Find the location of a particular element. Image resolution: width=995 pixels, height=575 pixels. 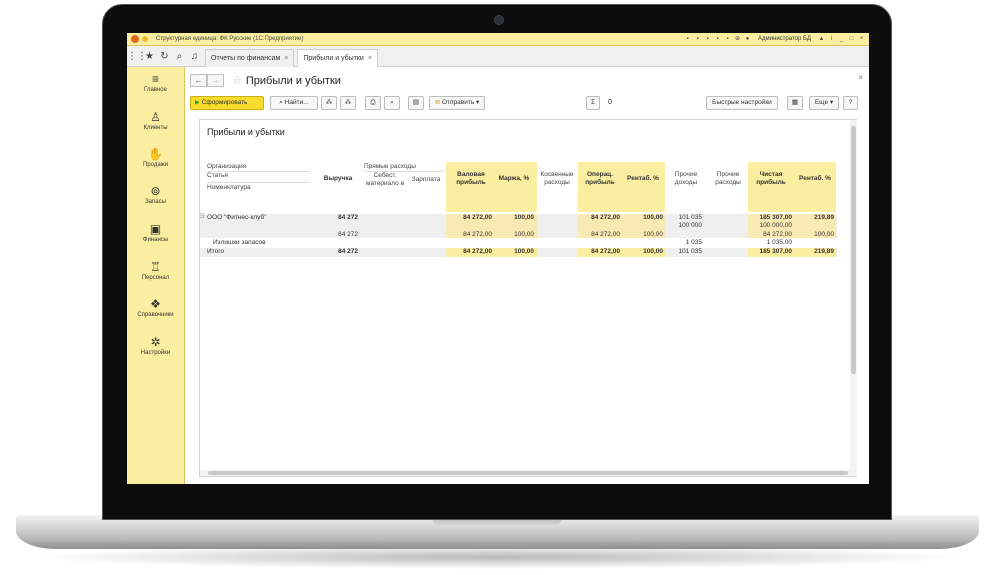

cell-net-rent: 219,89 is located at coordinates (824, 217).